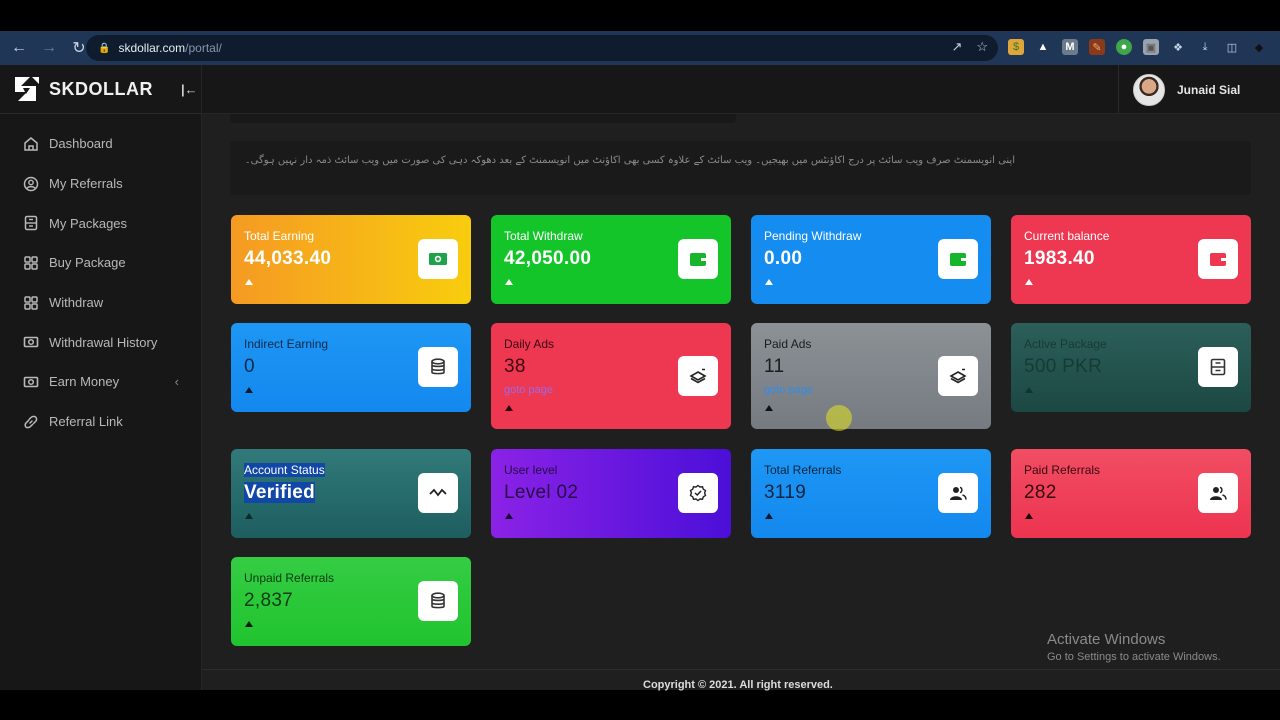 The height and width of the screenshot is (720, 1280). I want to click on sidebar-item-buy-package: Buy Package, so click(100, 263).